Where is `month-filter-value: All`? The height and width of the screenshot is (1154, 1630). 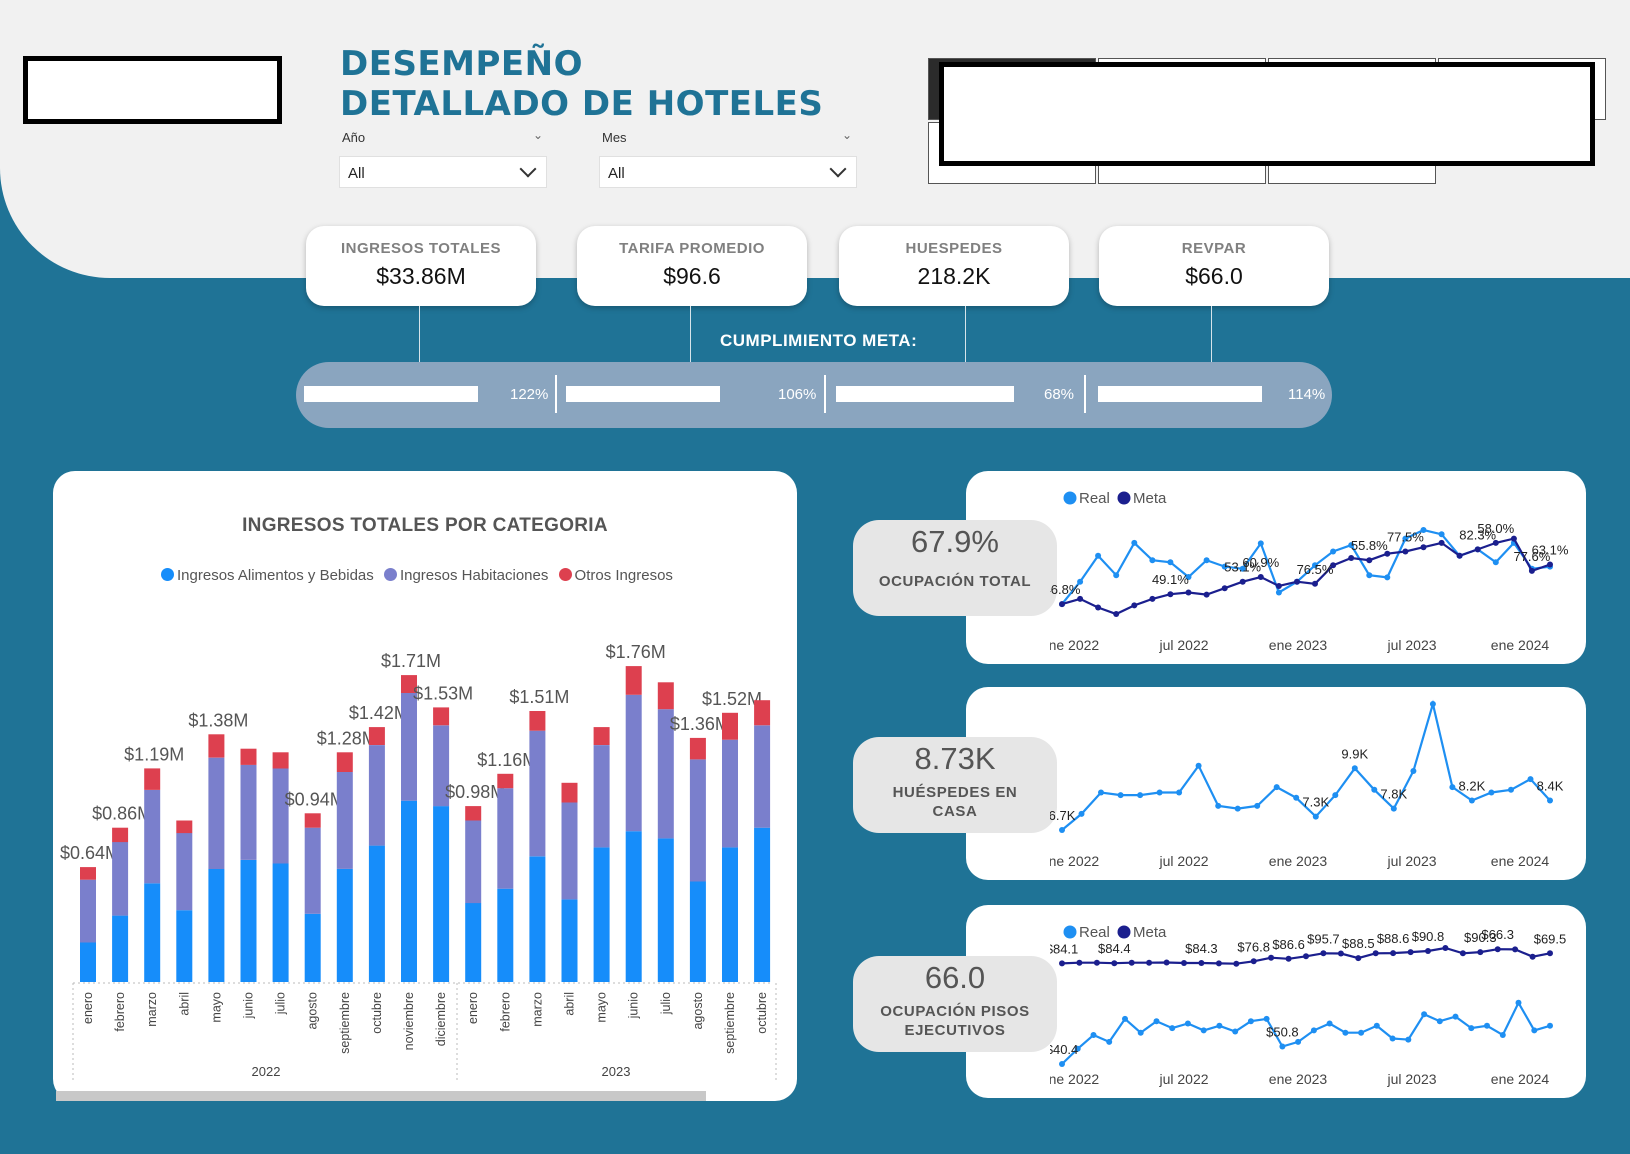
month-filter-value: All is located at coordinates (616, 173).